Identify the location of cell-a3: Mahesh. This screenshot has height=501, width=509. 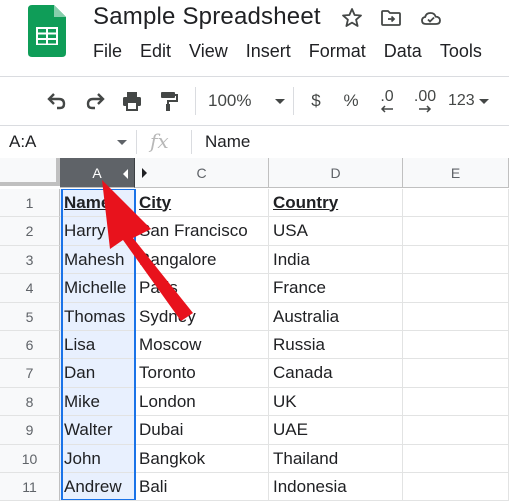
(97, 260).